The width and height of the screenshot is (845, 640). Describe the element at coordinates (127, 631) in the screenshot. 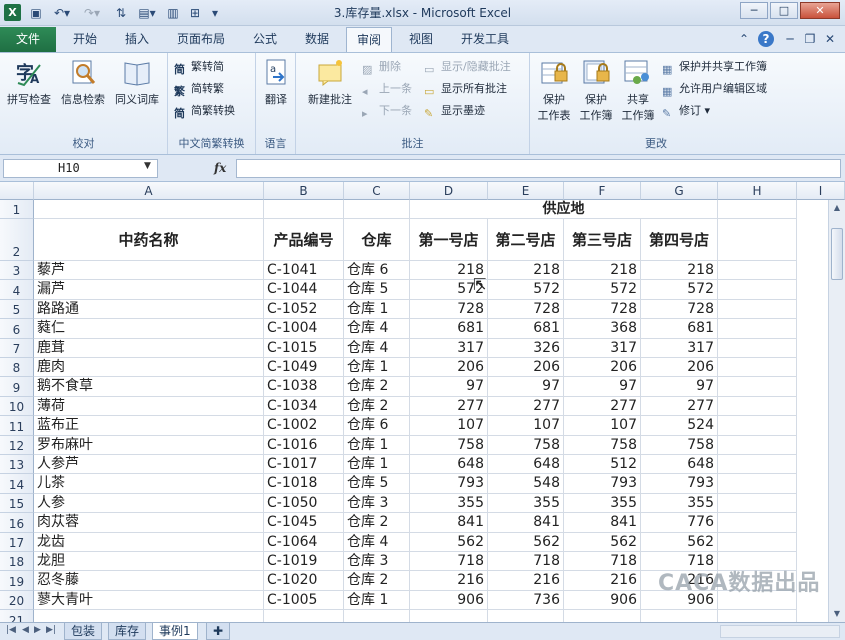

I see `sheet-tab-inventory: 库存` at that location.